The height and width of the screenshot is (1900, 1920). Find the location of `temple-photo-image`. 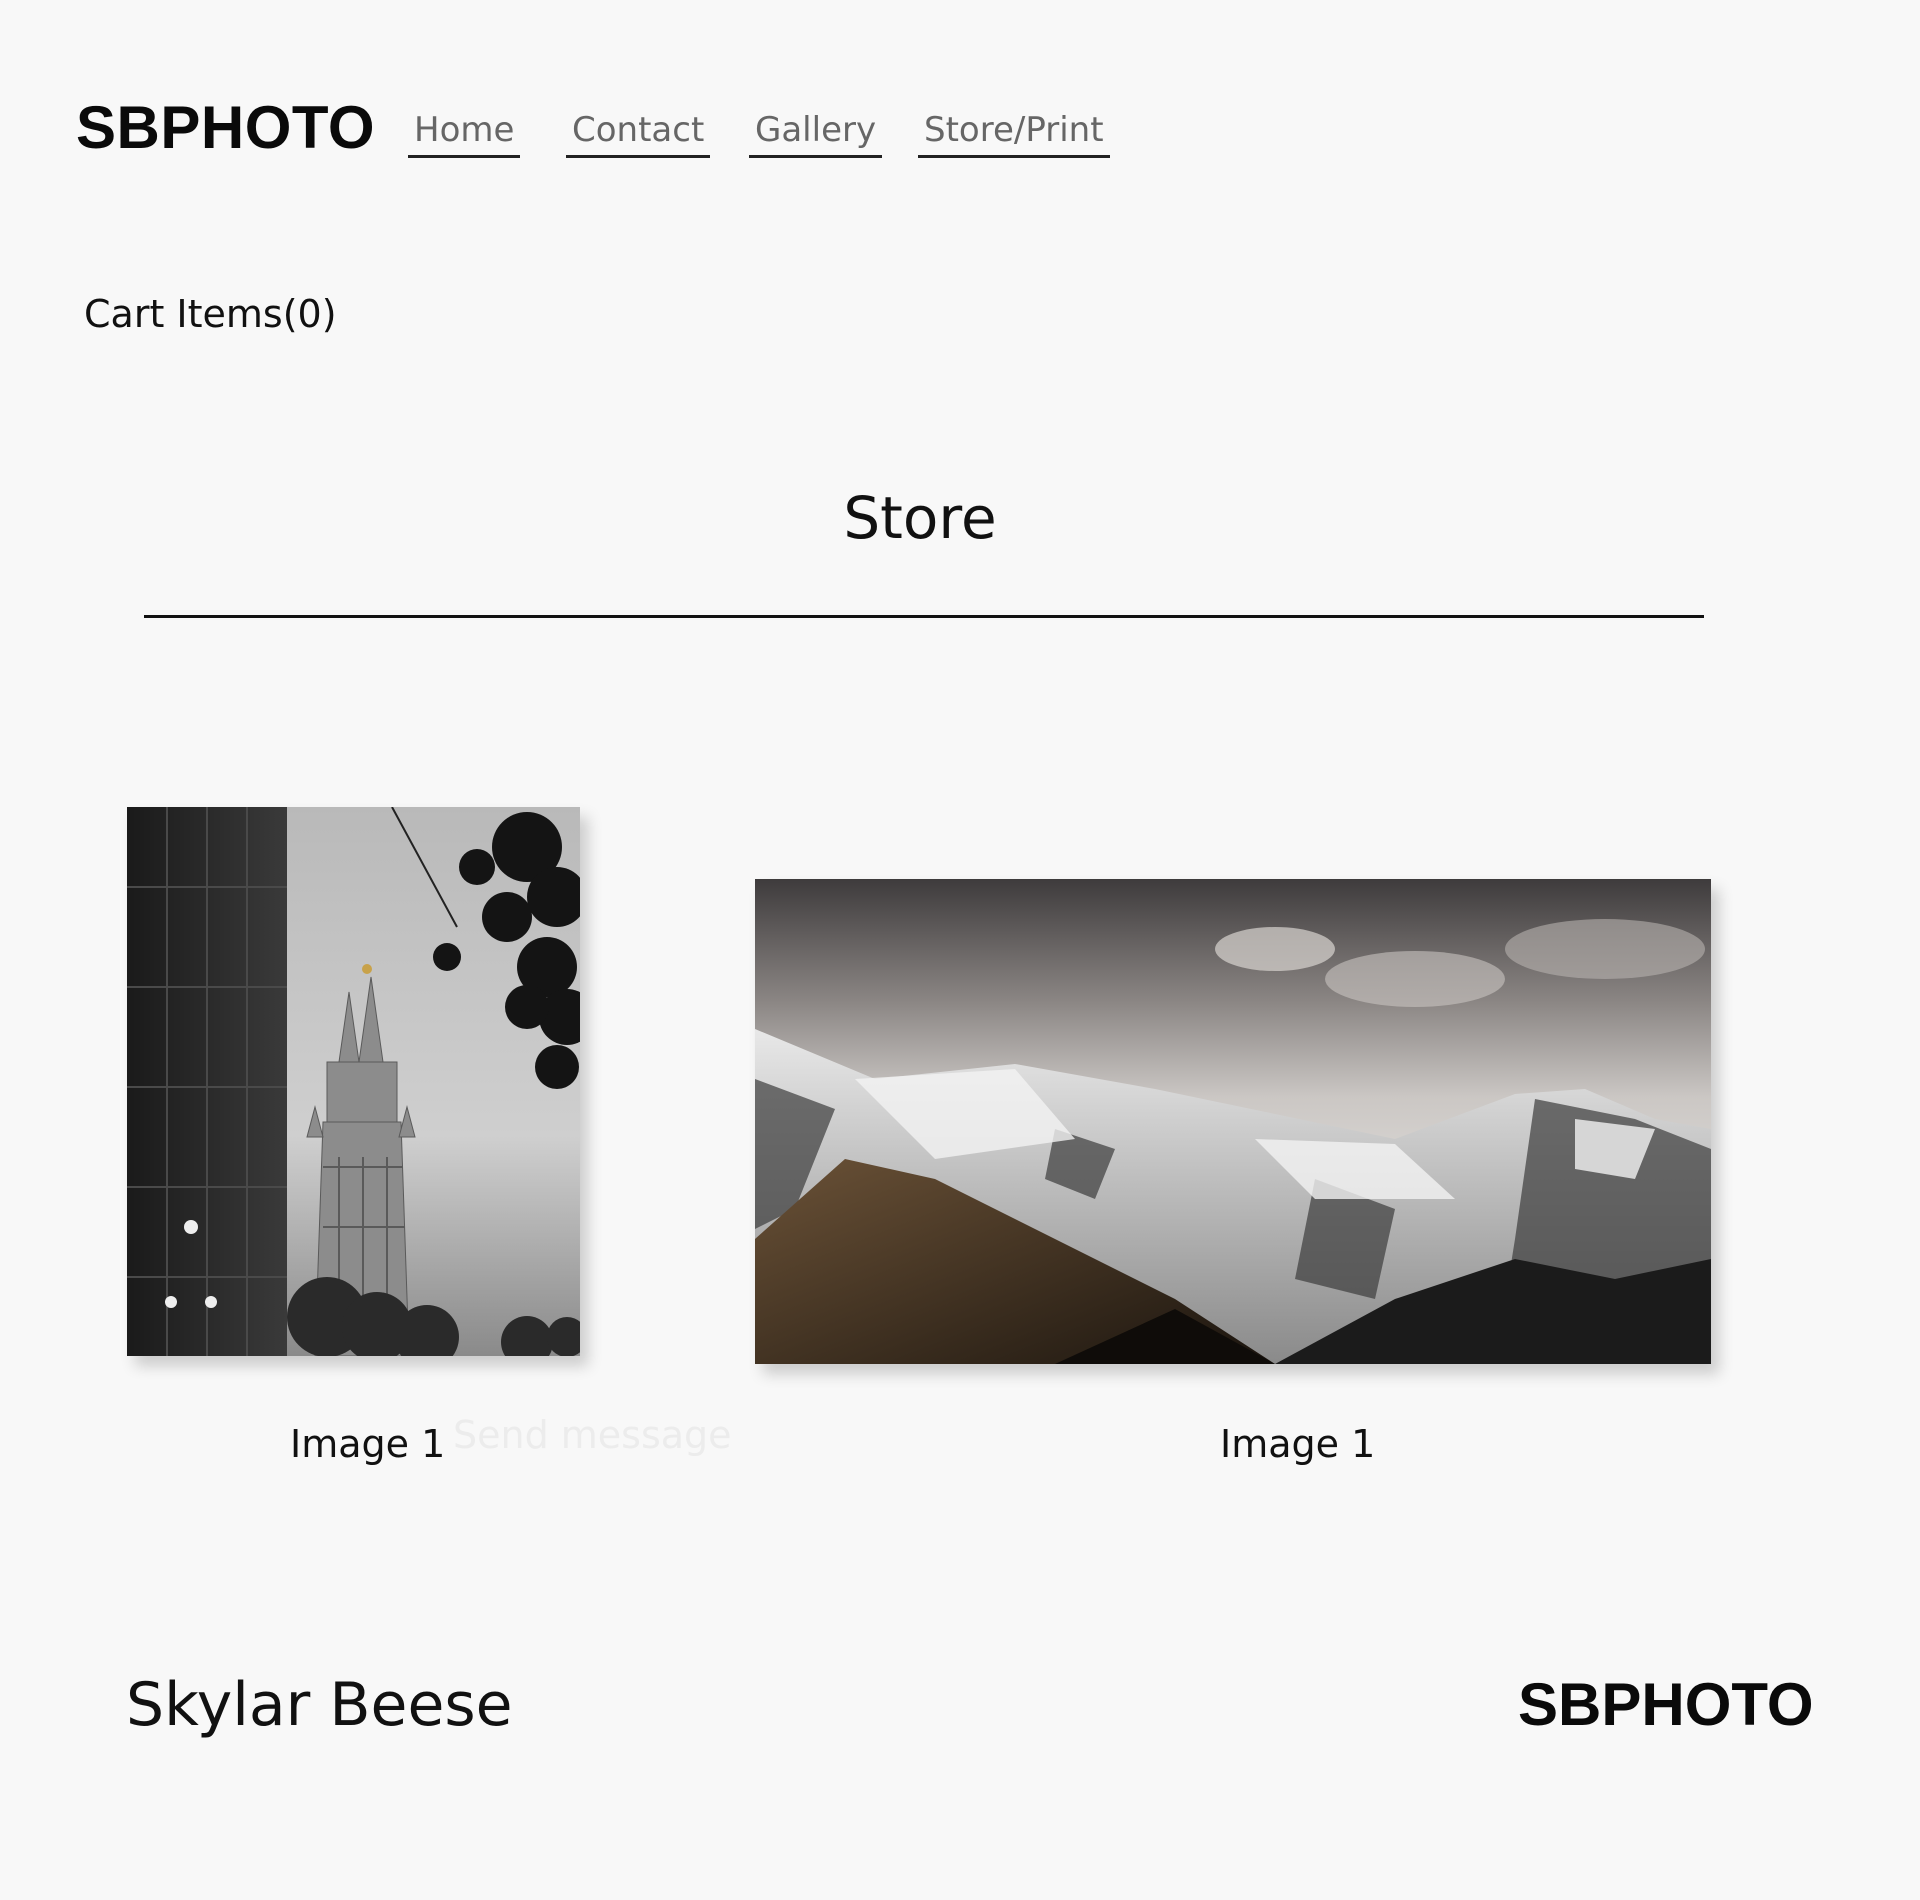

temple-photo-image is located at coordinates (353, 1081).